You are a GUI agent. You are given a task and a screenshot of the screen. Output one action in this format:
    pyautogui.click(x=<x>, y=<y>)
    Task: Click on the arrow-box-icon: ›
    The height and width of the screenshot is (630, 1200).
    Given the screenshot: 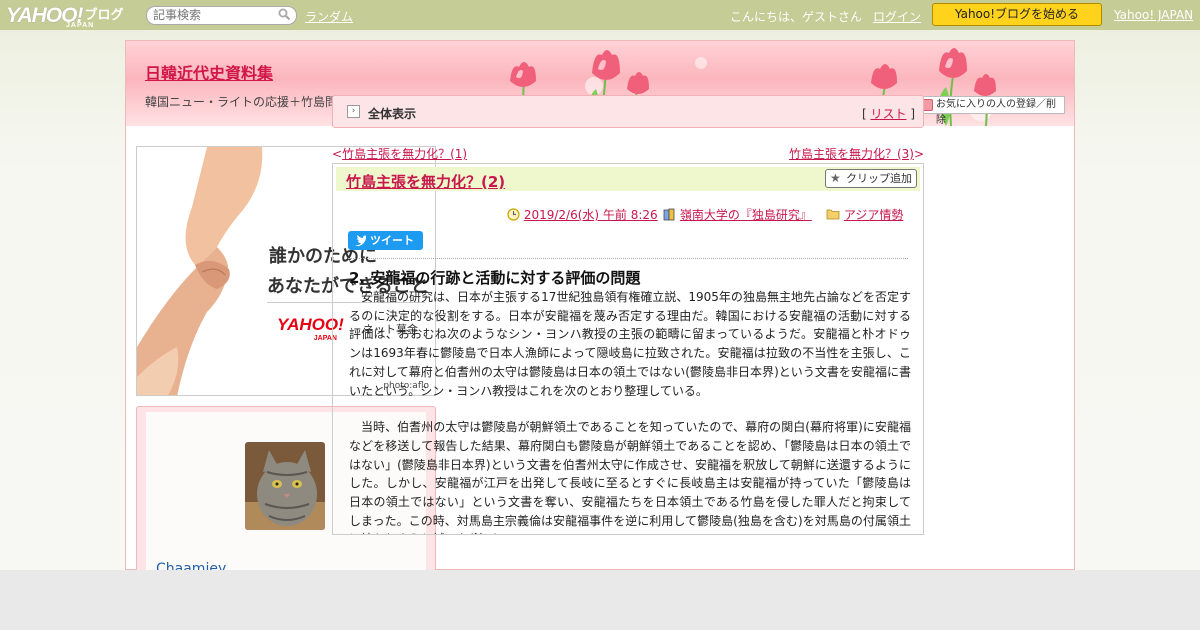 What is the action you would take?
    pyautogui.click(x=353, y=111)
    